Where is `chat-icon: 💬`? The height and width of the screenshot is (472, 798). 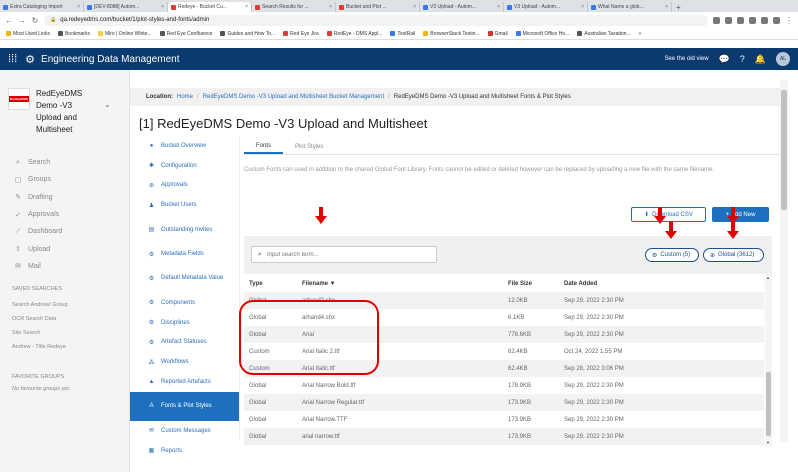 chat-icon: 💬 is located at coordinates (724, 59).